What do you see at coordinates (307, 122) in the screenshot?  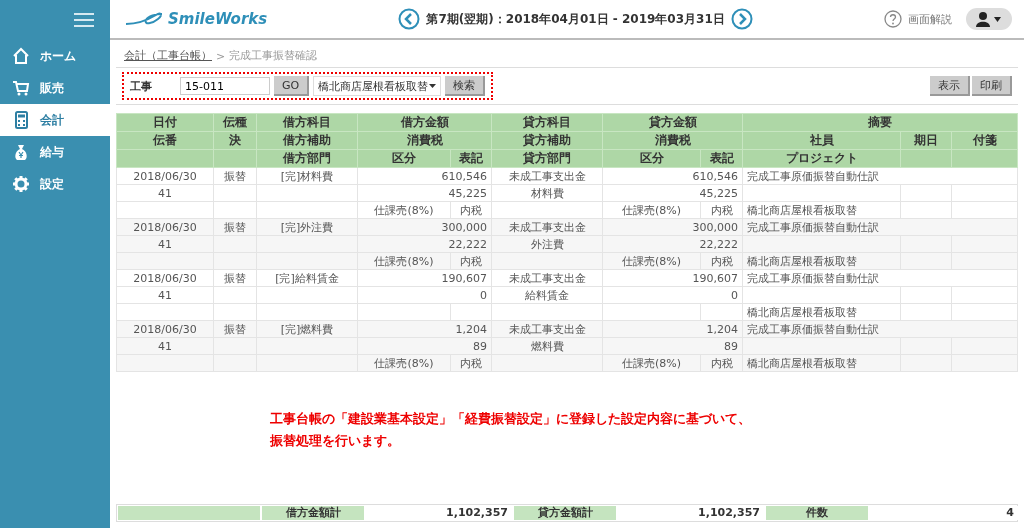 I see `column-header: 借方科目` at bounding box center [307, 122].